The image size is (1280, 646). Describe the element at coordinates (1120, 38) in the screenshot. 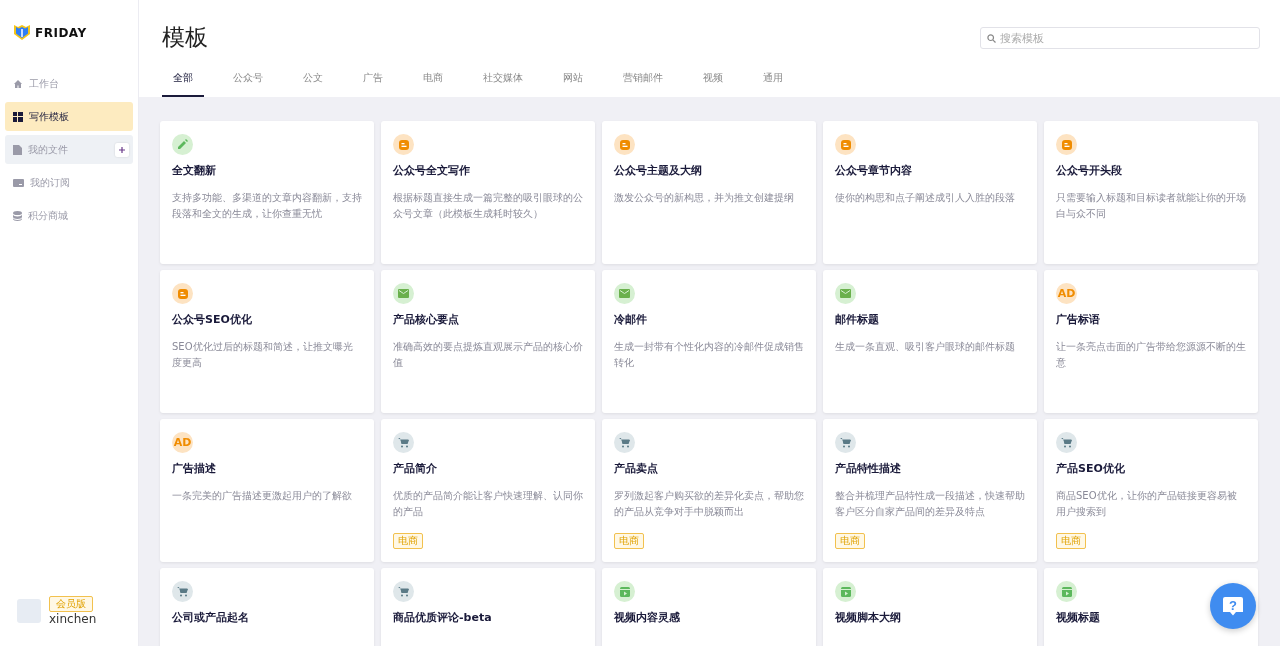

I see `search-field: 搜索模板` at that location.